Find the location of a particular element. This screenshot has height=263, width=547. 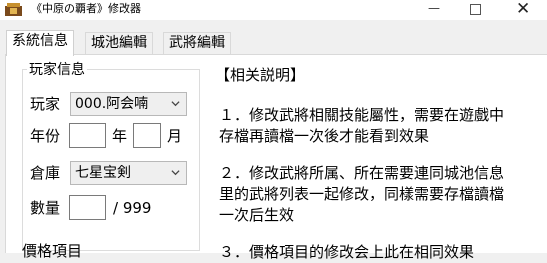

maximize-button is located at coordinates (475, 9).